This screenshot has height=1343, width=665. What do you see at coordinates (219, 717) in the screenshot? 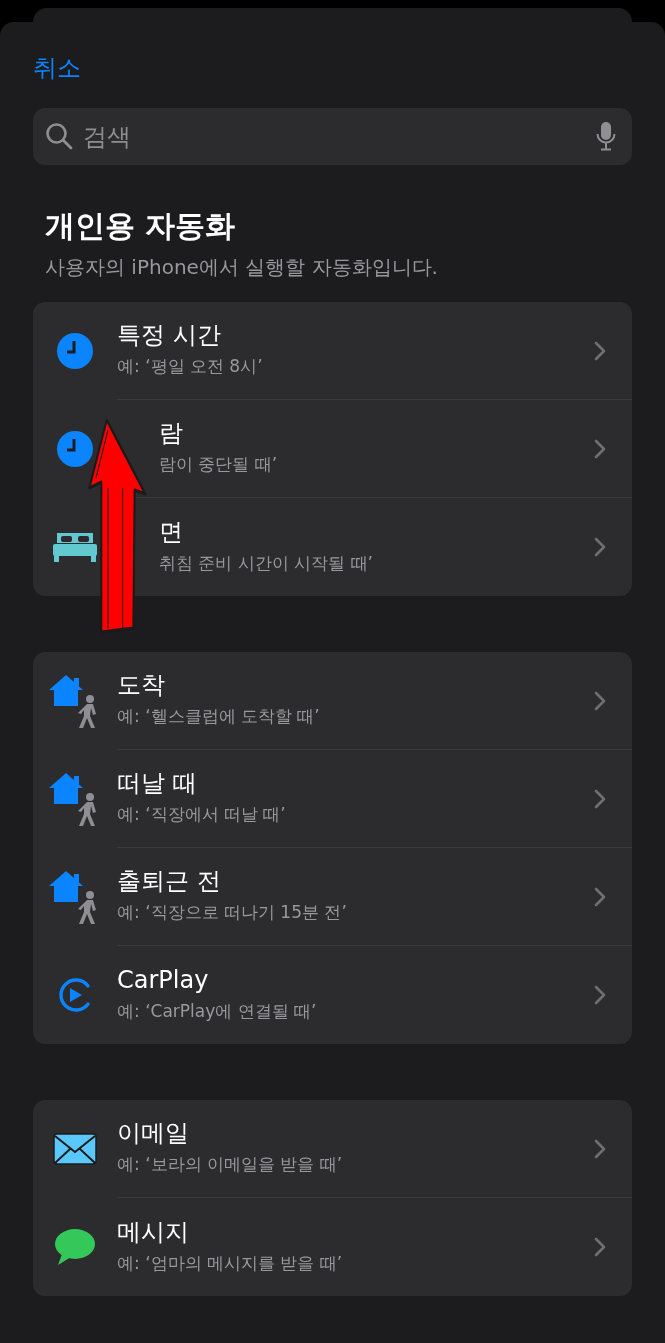
I see `row-example: 예: ‘헬스클럽에 도착할 때’` at bounding box center [219, 717].